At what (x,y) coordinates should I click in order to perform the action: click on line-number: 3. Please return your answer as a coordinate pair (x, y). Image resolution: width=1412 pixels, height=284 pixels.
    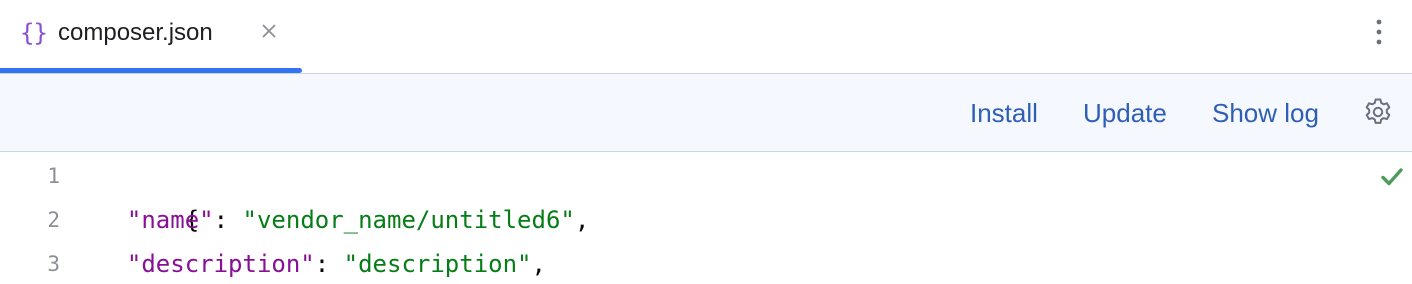
    Looking at the image, I should click on (53, 264).